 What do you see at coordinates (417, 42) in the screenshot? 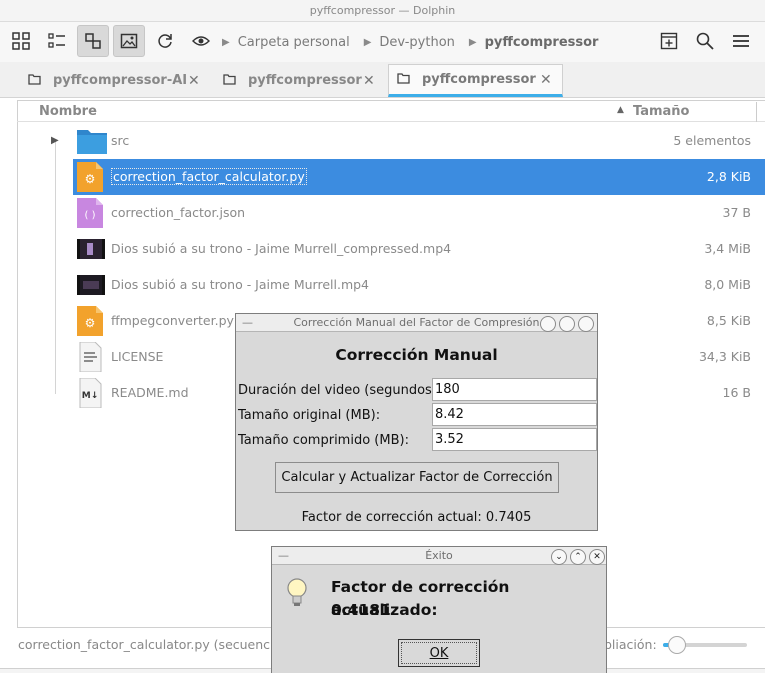
I see `breadcrumb-item: Dev-python` at bounding box center [417, 42].